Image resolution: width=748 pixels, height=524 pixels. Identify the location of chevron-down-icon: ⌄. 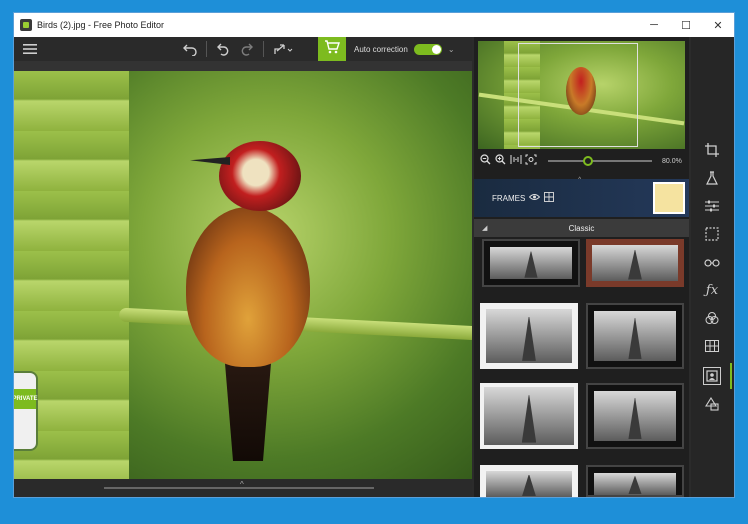
(451, 49).